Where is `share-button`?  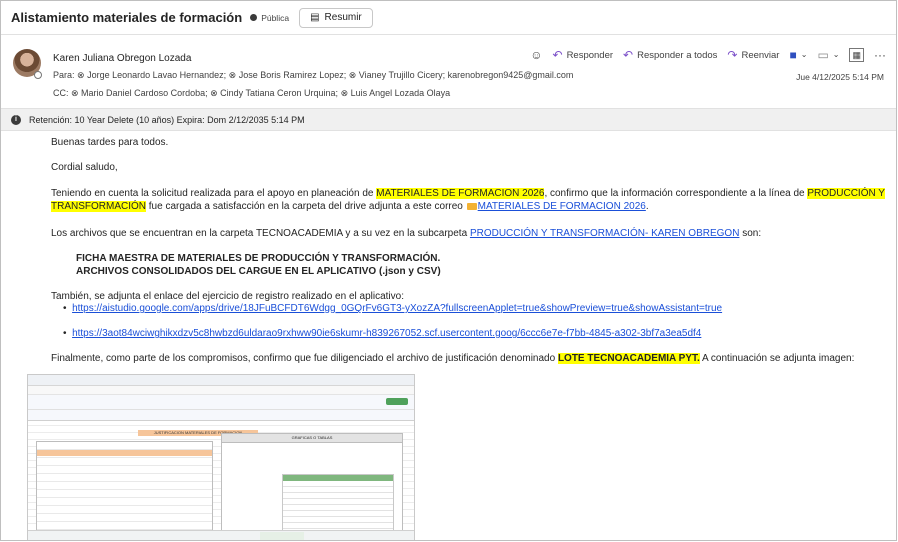
share-button is located at coordinates (397, 401).